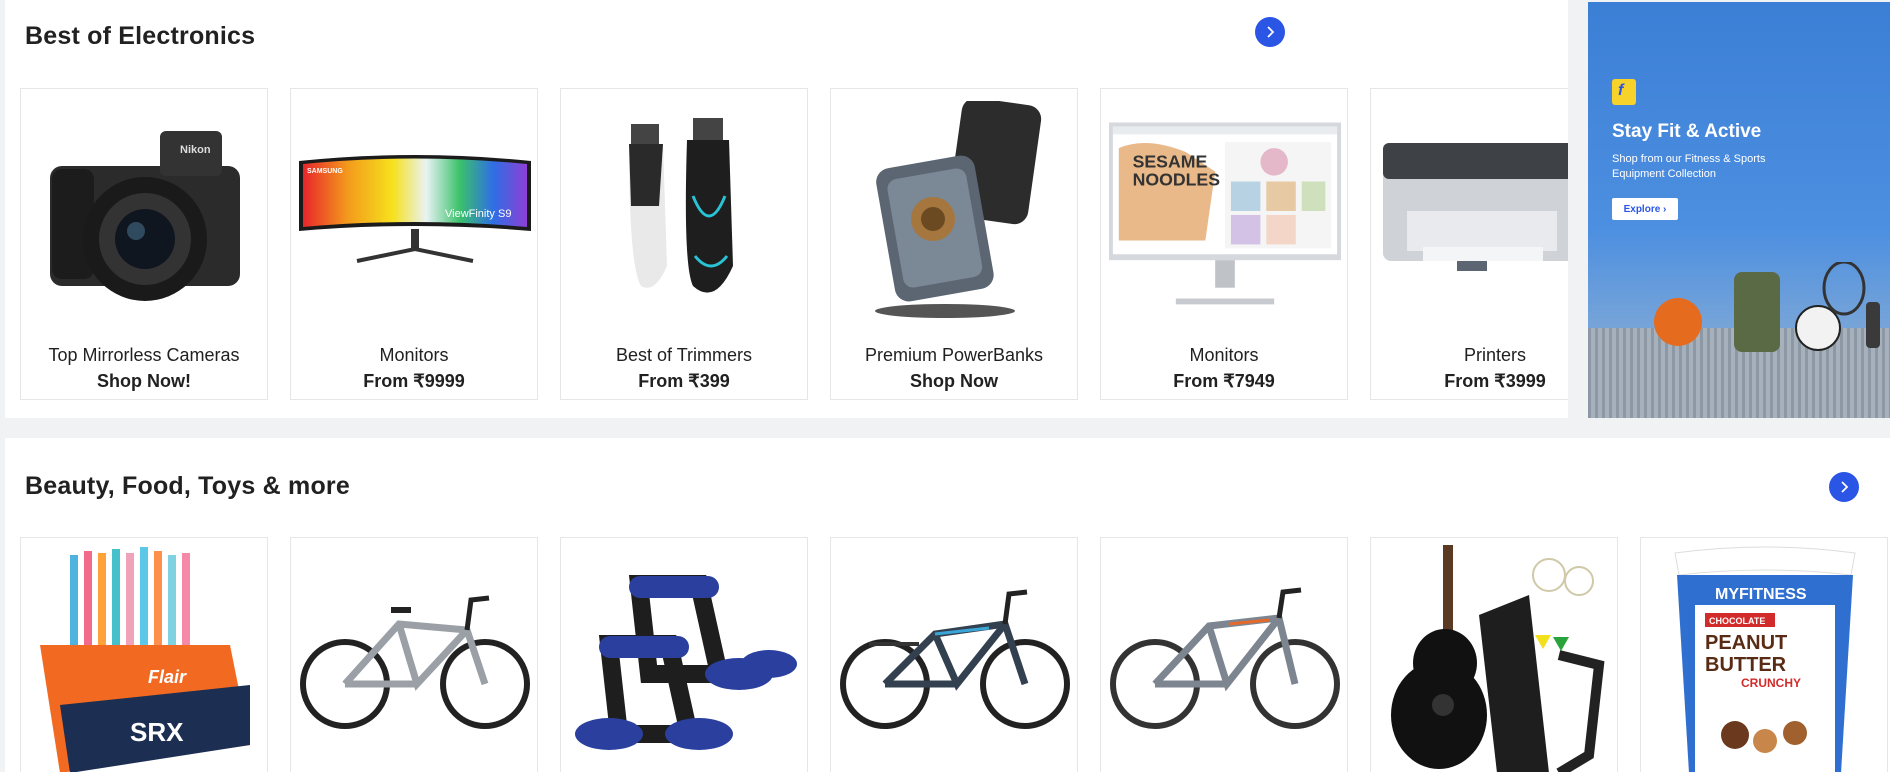 The image size is (1890, 772). I want to click on sports-equipment-icon, so click(1767, 307).